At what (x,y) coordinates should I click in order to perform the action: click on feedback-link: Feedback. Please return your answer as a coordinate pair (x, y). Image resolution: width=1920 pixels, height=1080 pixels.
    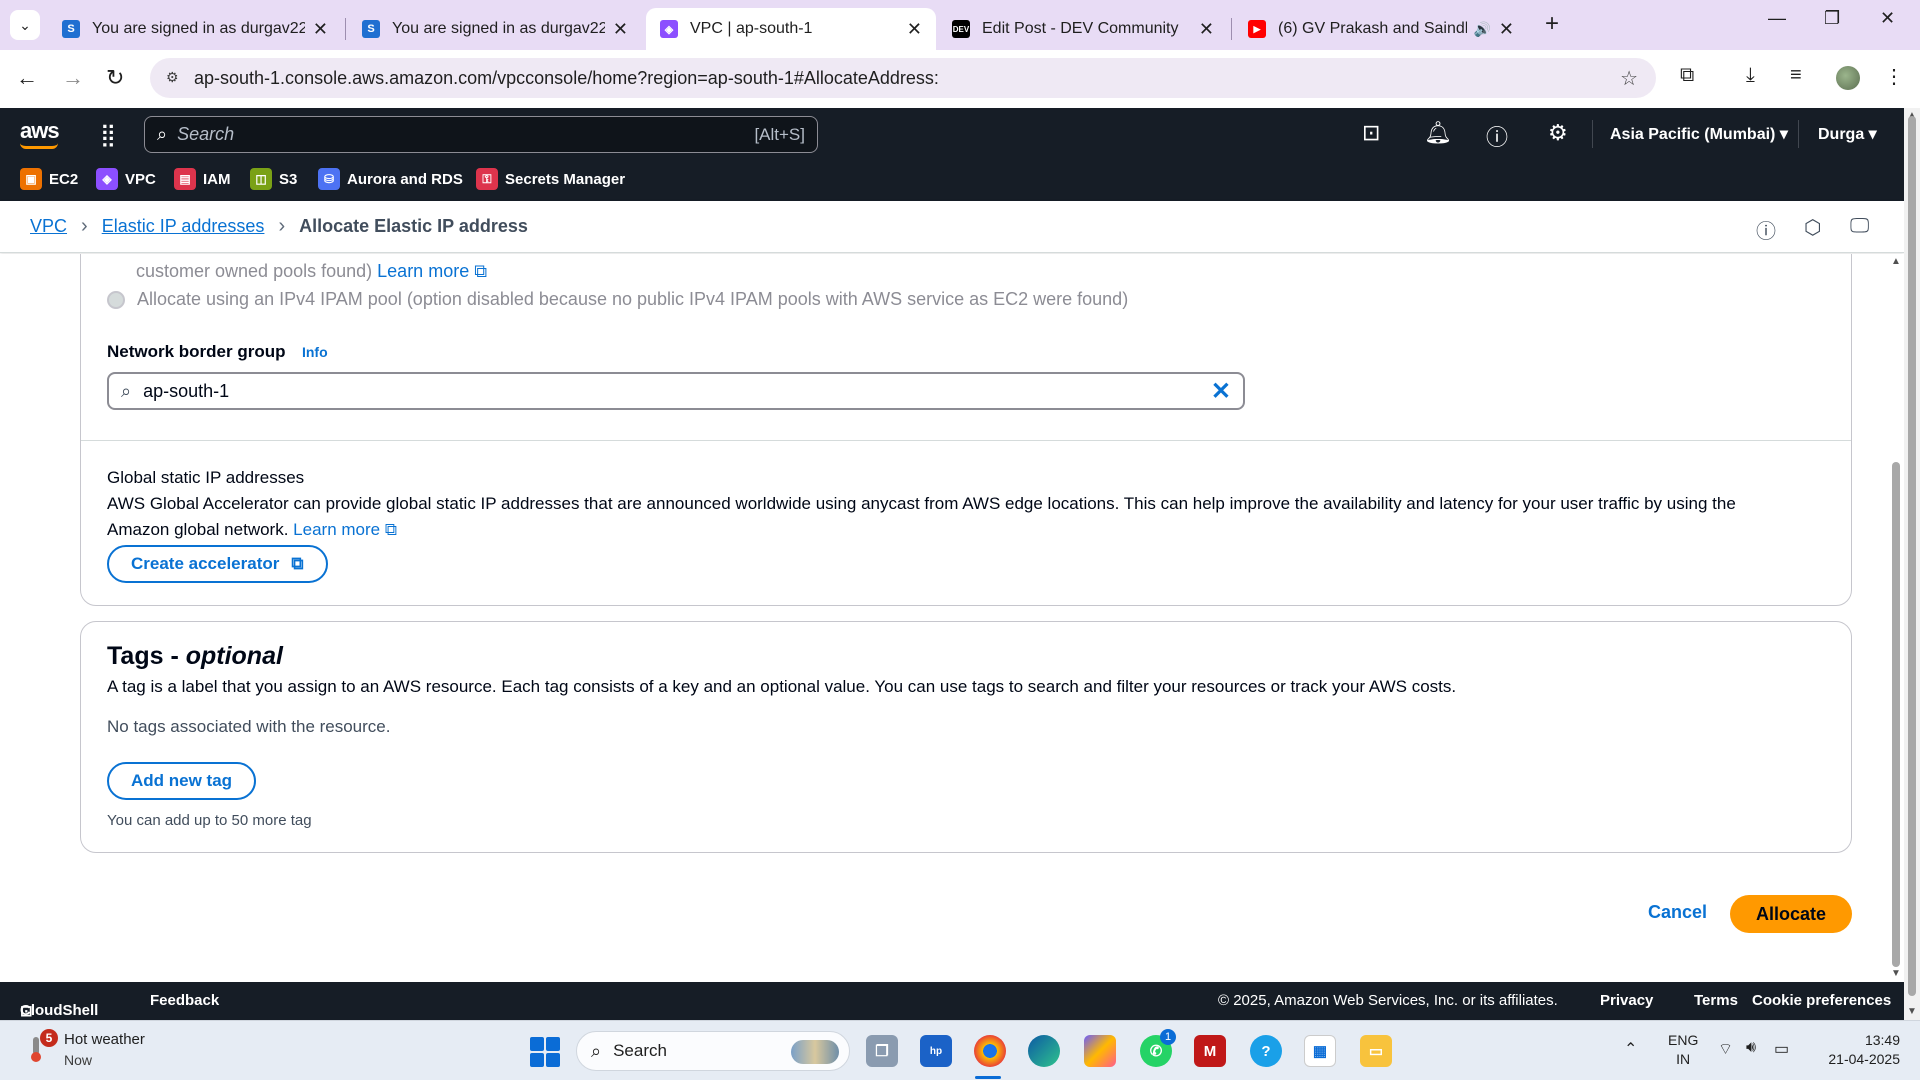
    Looking at the image, I should click on (184, 1000).